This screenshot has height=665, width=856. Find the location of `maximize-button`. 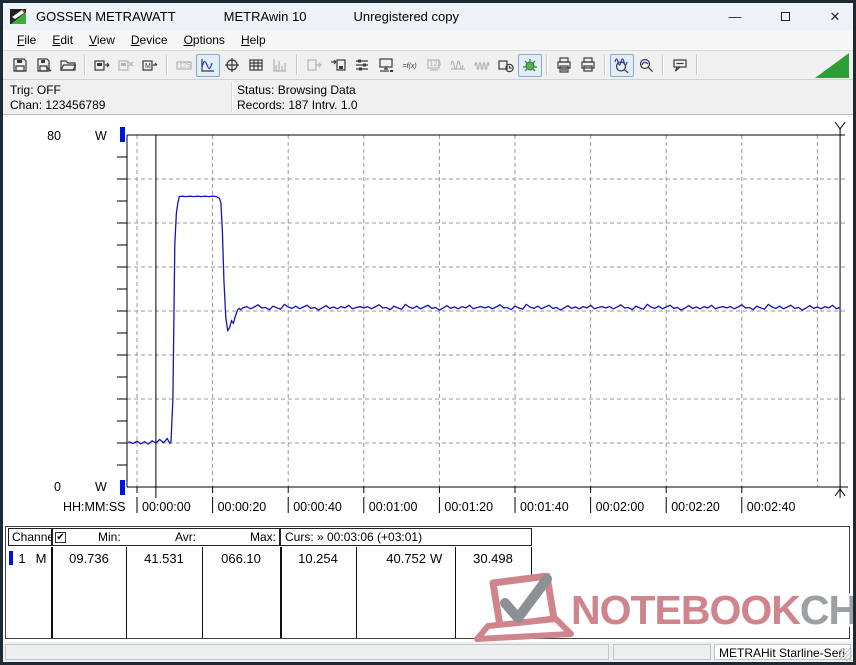

maximize-button is located at coordinates (785, 17).